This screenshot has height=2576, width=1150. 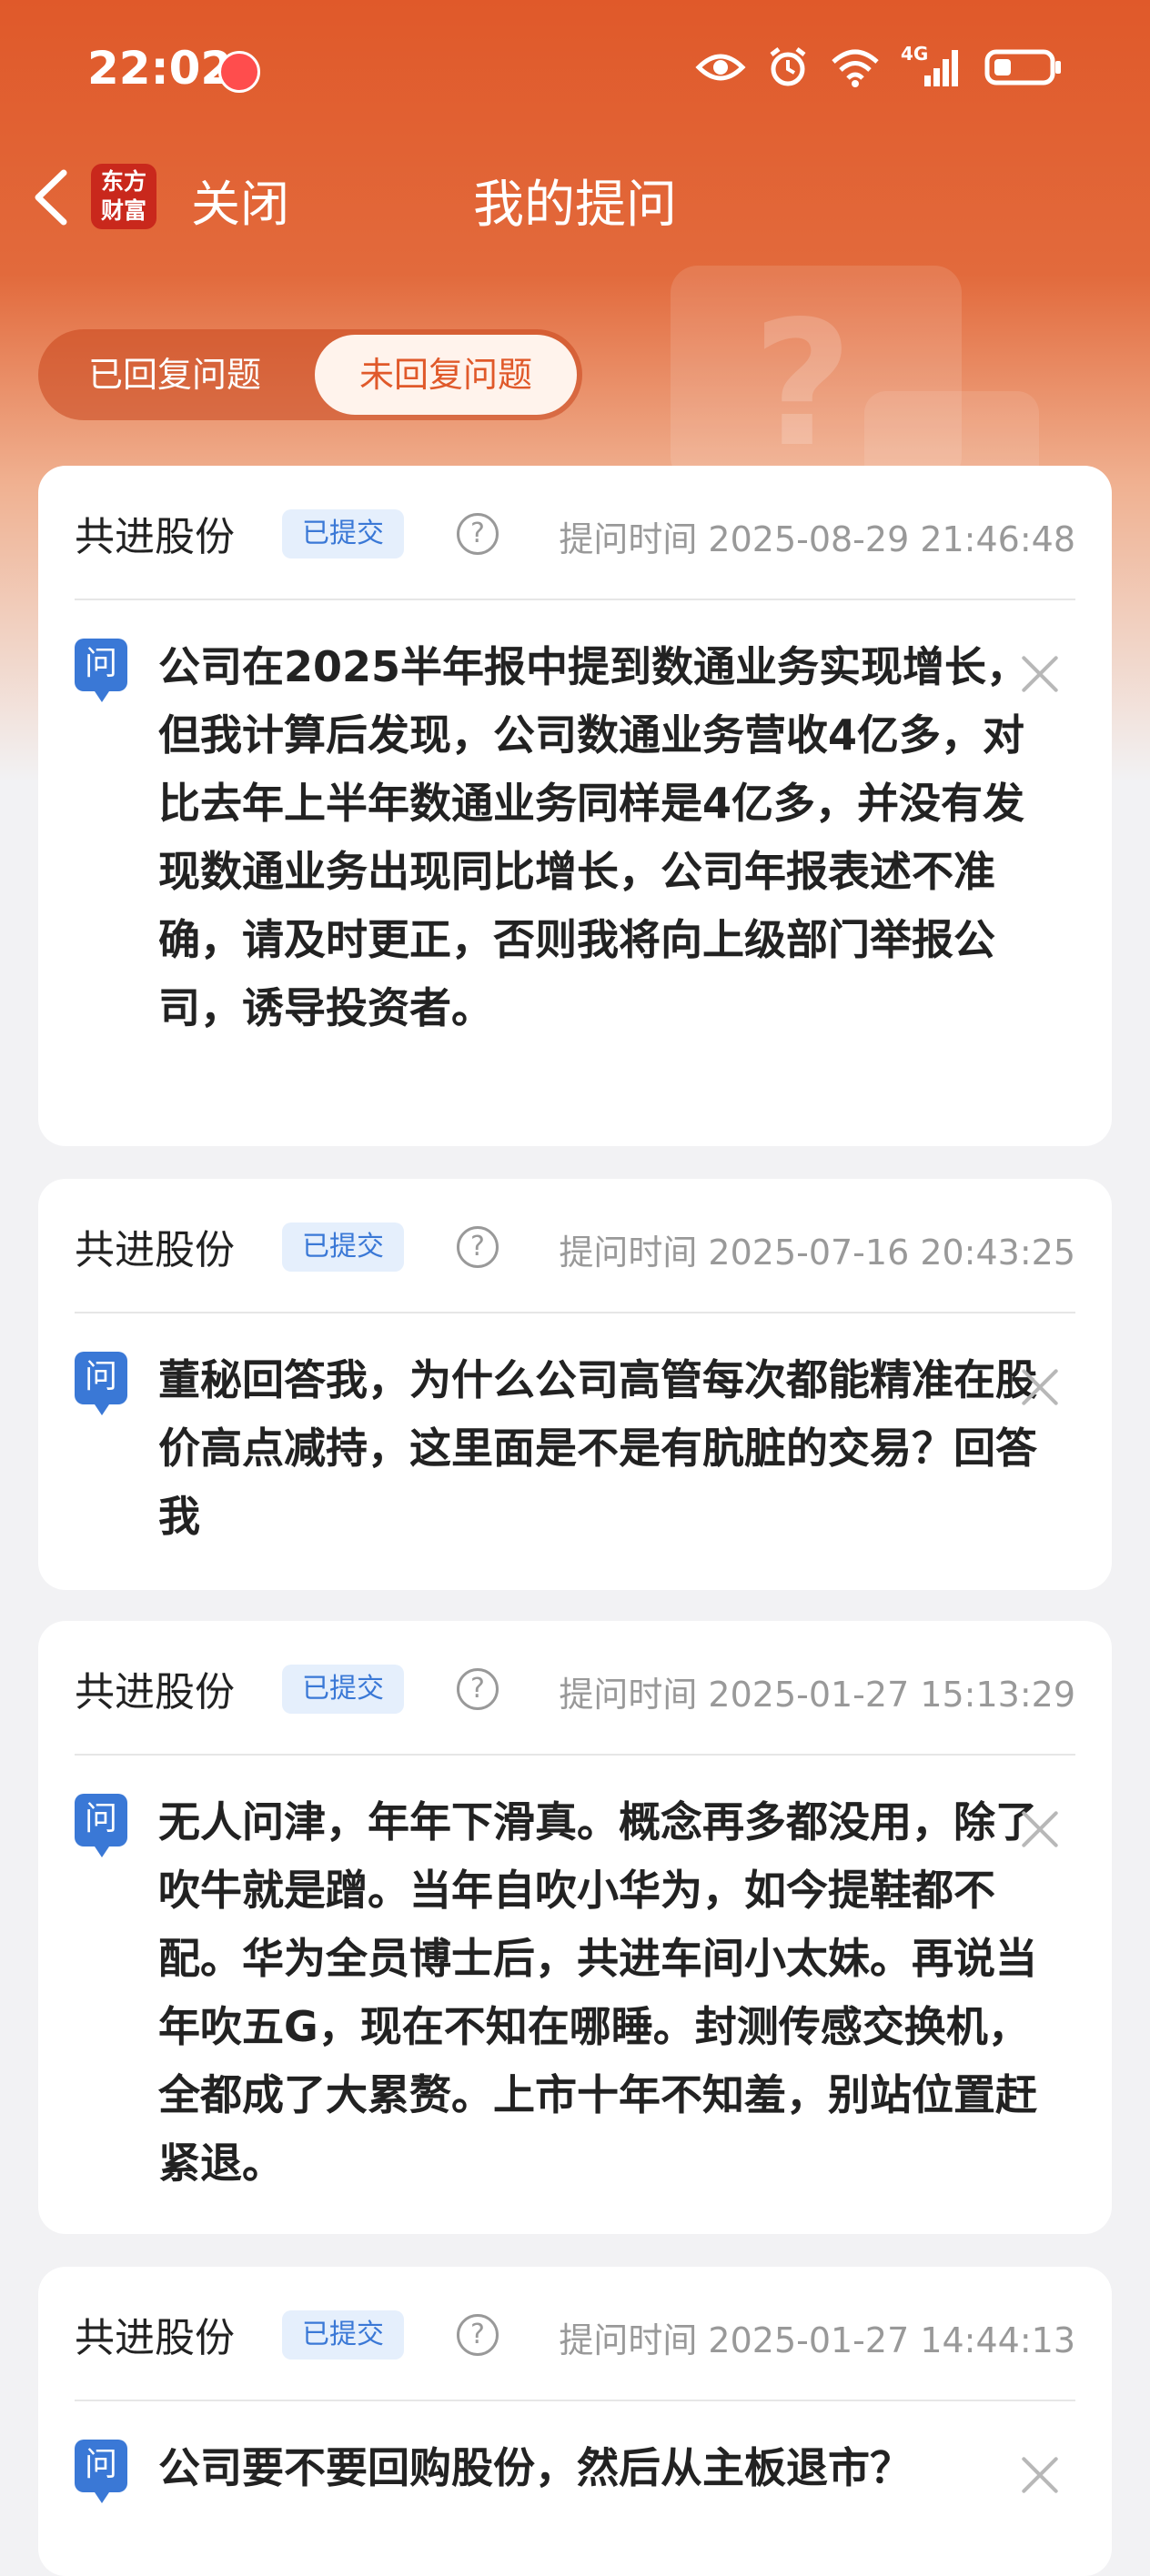 What do you see at coordinates (535, 2467) in the screenshot?
I see `question-text: 公司要不要回购股份，然后从主板退市？` at bounding box center [535, 2467].